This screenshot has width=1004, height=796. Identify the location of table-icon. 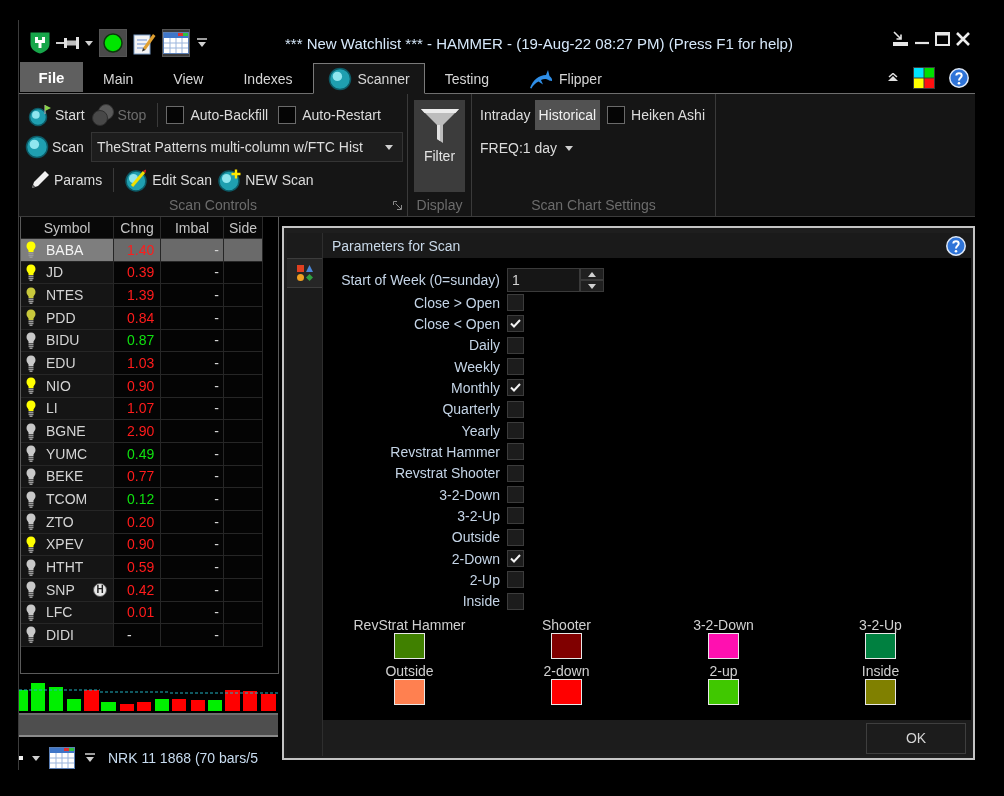
(62, 758).